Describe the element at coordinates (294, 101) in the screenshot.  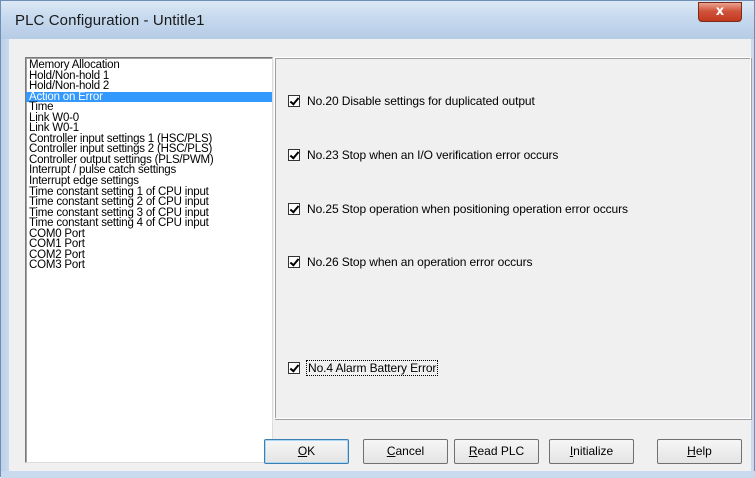
I see `option-no20-checkbox` at that location.